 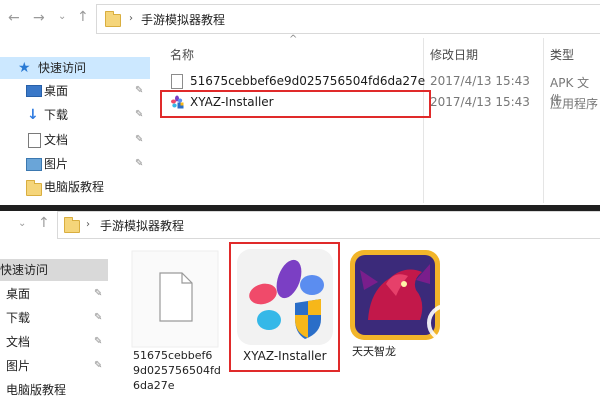 I want to click on watermark: 高手游 GAOSHOUYOU.COM, so click(x=504, y=325).